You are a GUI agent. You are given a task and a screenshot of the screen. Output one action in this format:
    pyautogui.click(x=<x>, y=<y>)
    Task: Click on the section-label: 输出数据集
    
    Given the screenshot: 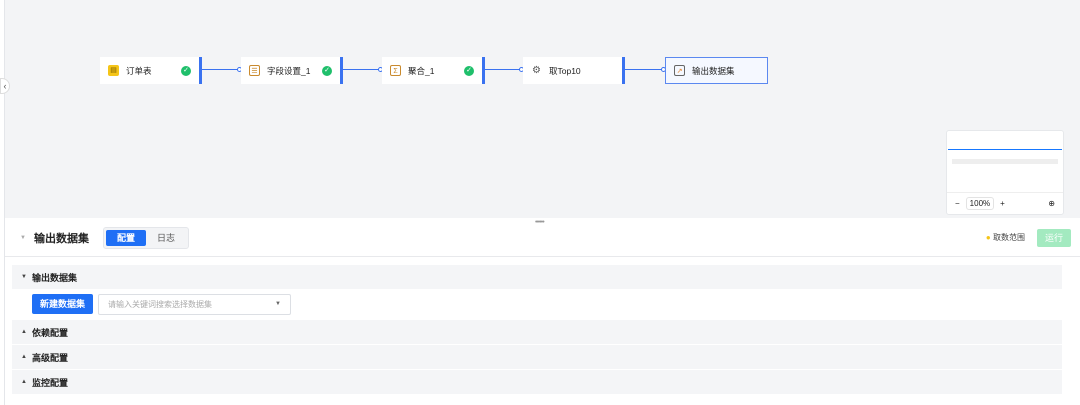 What is the action you would take?
    pyautogui.click(x=54, y=277)
    